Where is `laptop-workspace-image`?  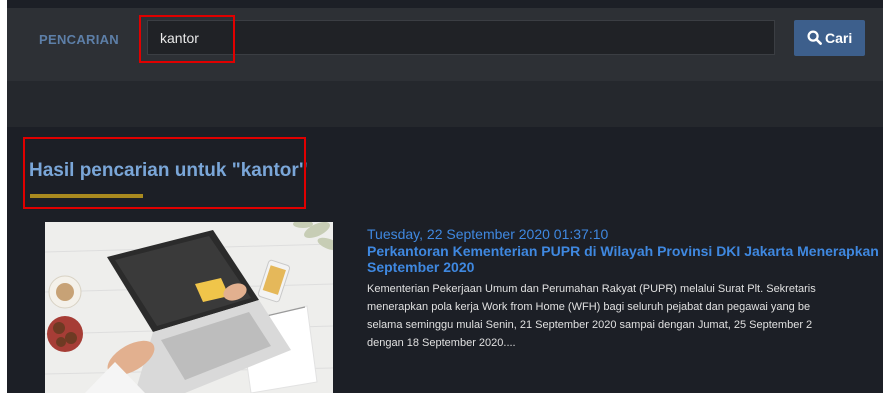 laptop-workspace-image is located at coordinates (189, 307).